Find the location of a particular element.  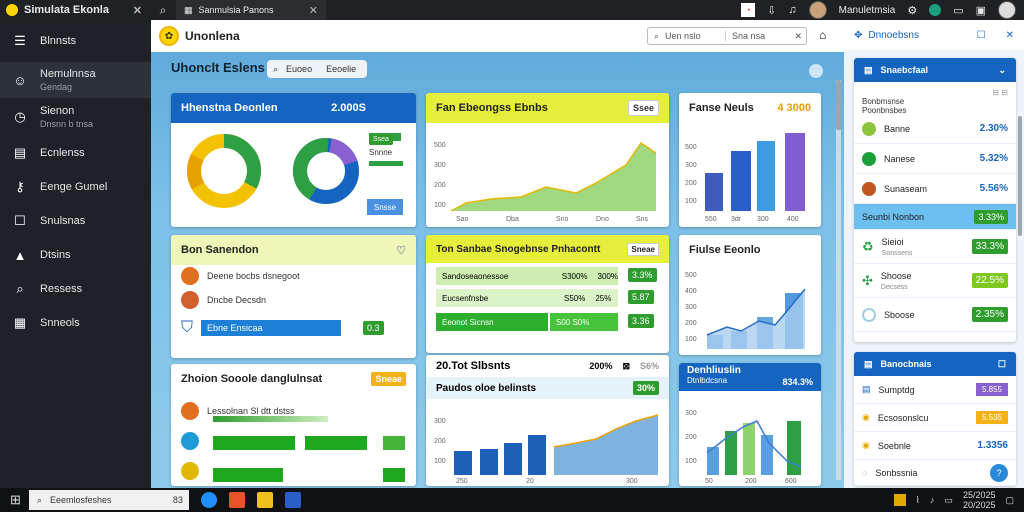

bar is located at coordinates (489, 462).